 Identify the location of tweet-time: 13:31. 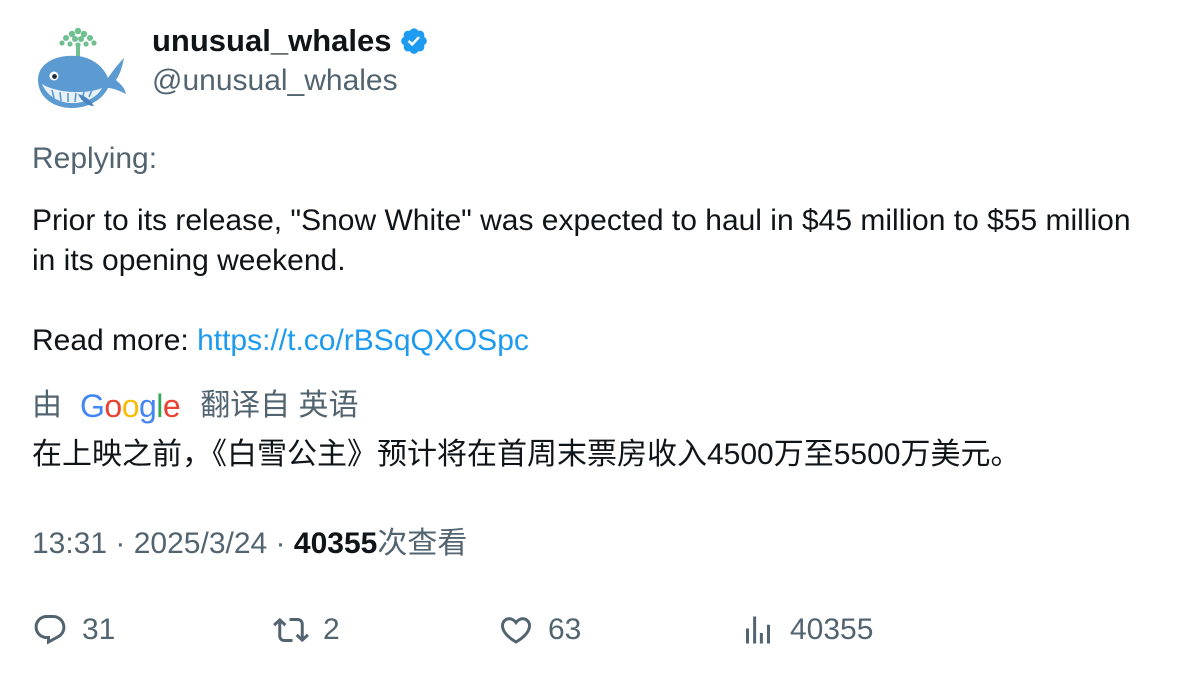
(69, 543).